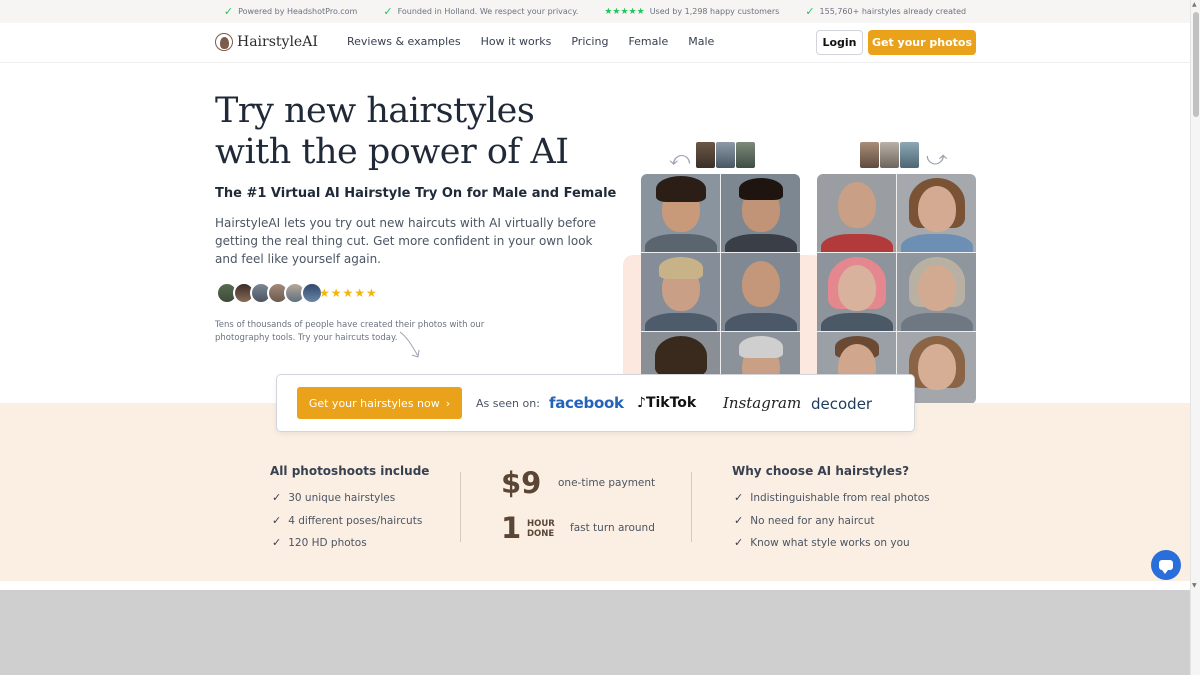 This screenshot has height=675, width=1200. Describe the element at coordinates (1194, 4) in the screenshot. I see `scroll-up-icon: ▲` at that location.